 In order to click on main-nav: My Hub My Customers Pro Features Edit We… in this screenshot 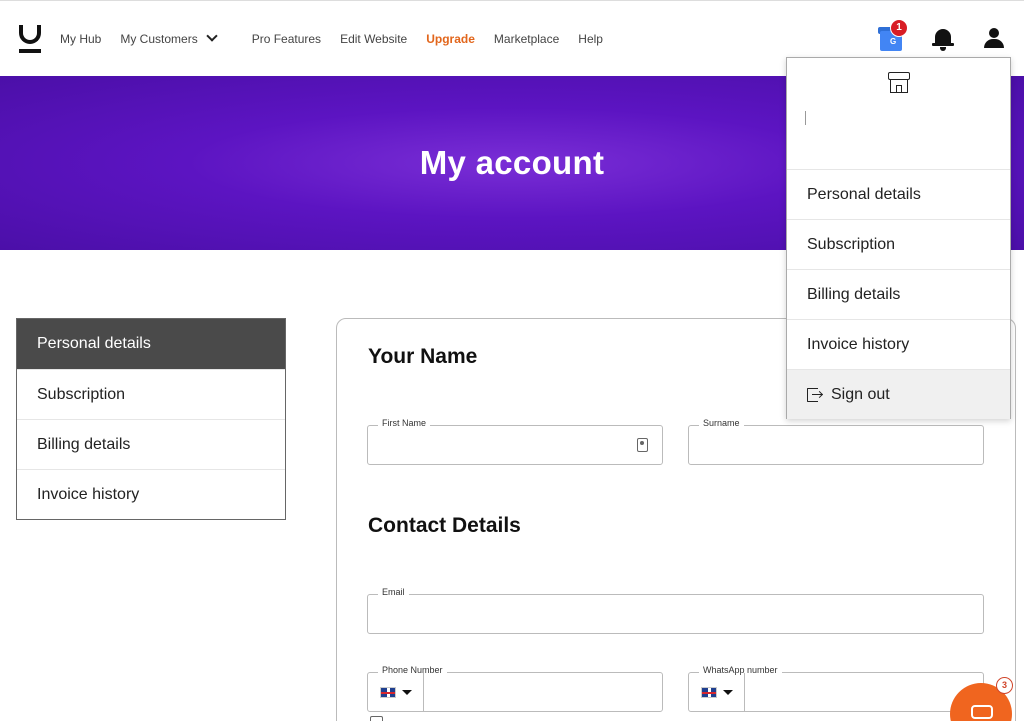, I will do `click(341, 39)`.